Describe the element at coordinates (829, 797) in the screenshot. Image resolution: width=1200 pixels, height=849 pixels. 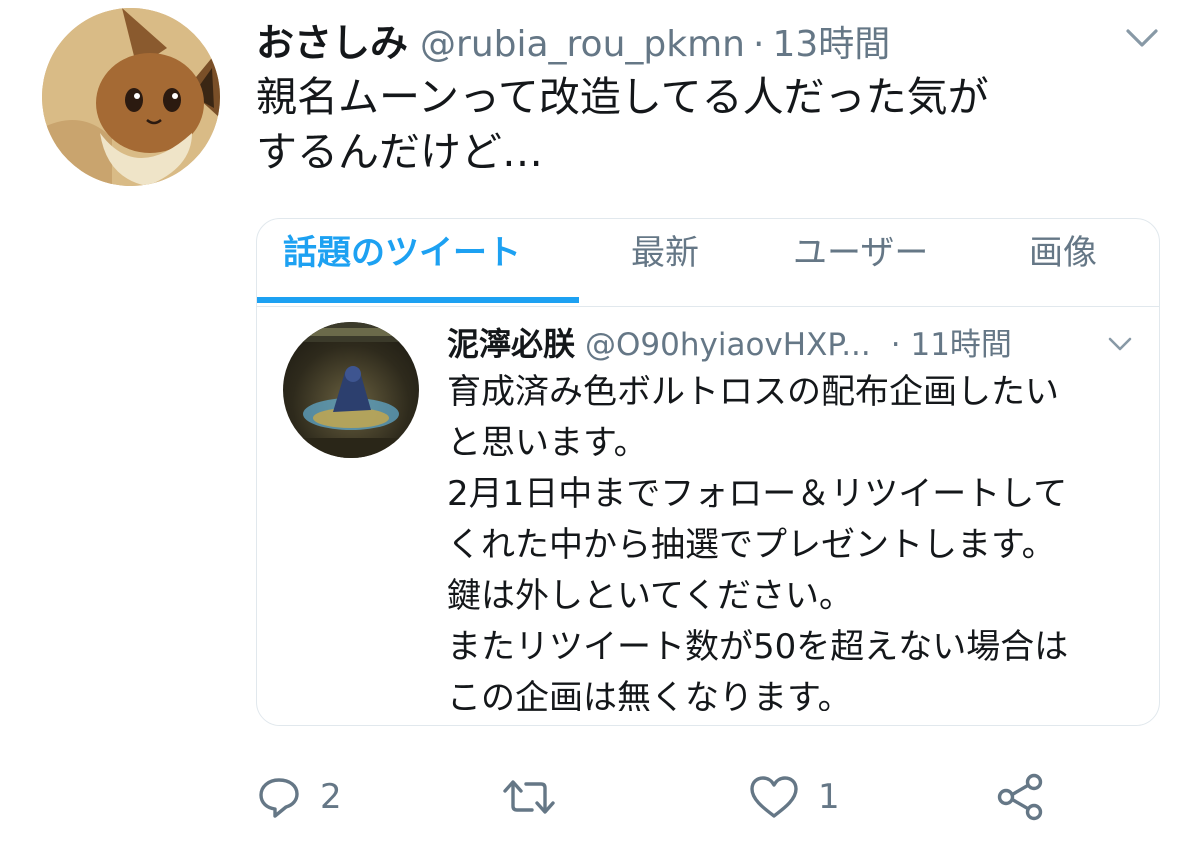
I see `like-count: 1` at that location.